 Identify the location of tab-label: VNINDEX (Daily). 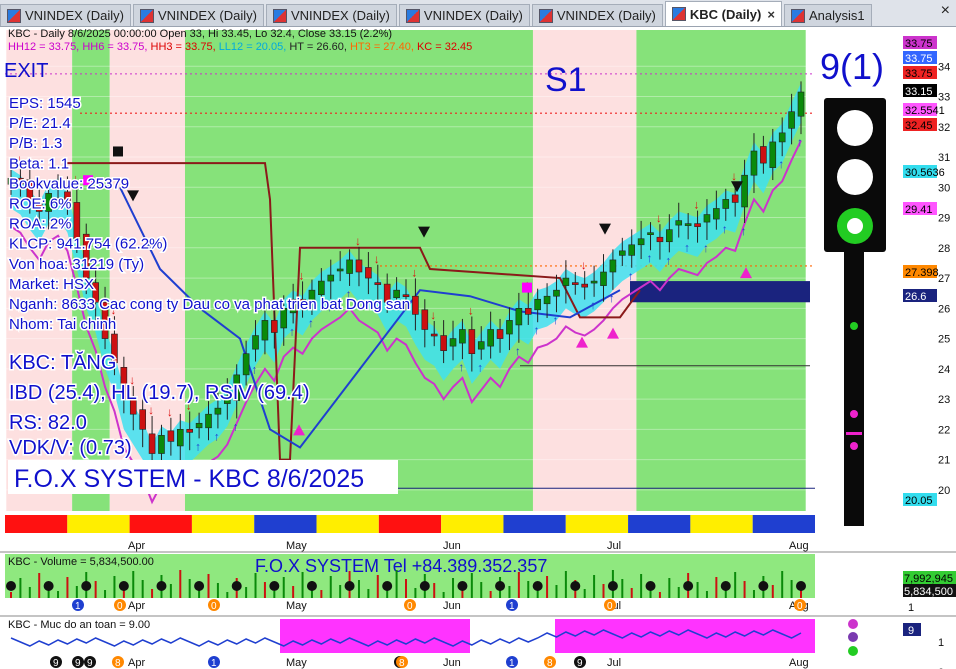
(606, 15).